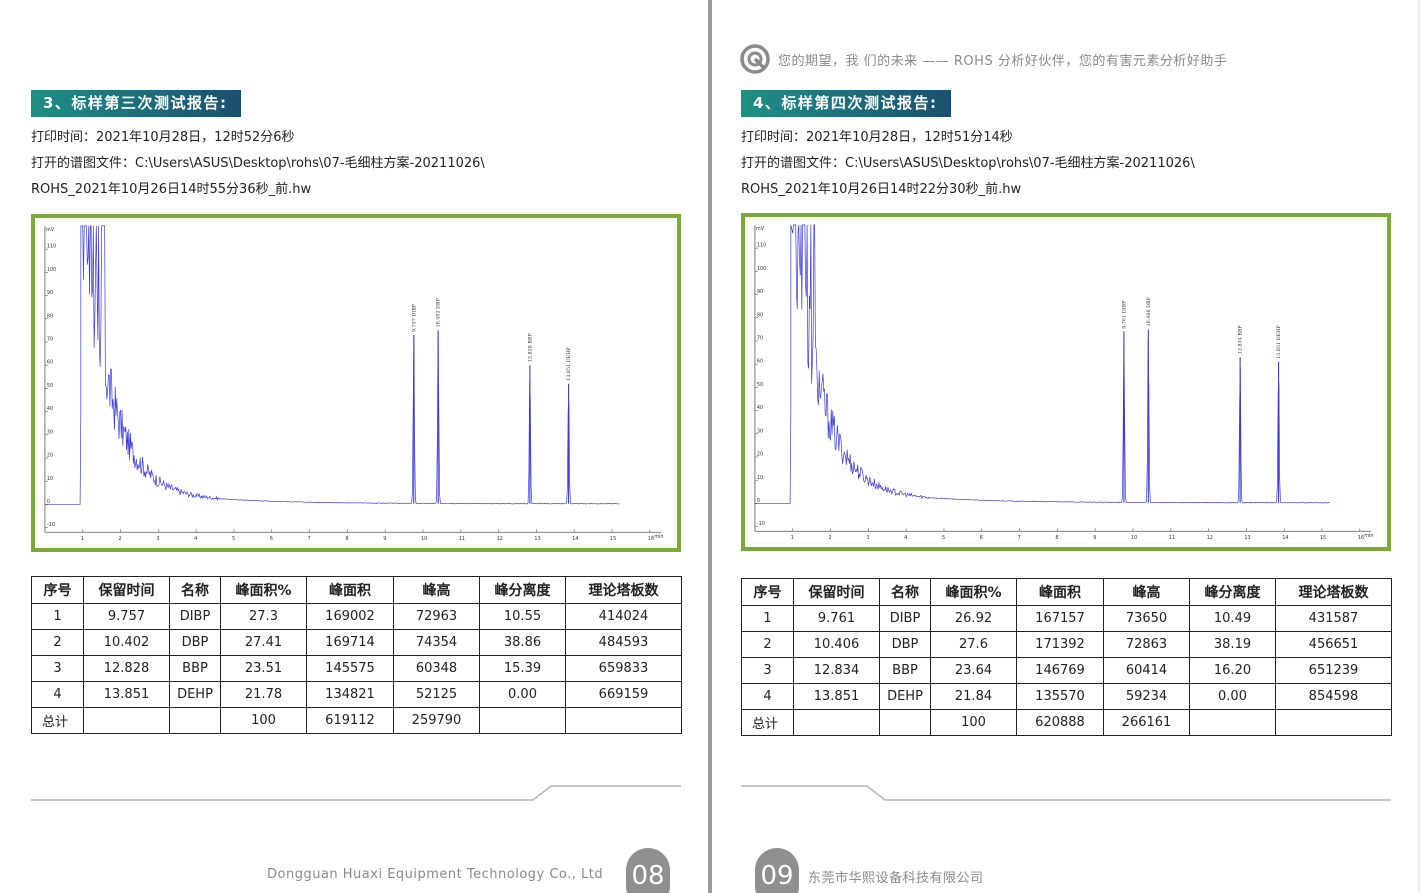 Image resolution: width=1420 pixels, height=893 pixels. Describe the element at coordinates (760, 431) in the screenshot. I see `y-tick-label: 30` at that location.